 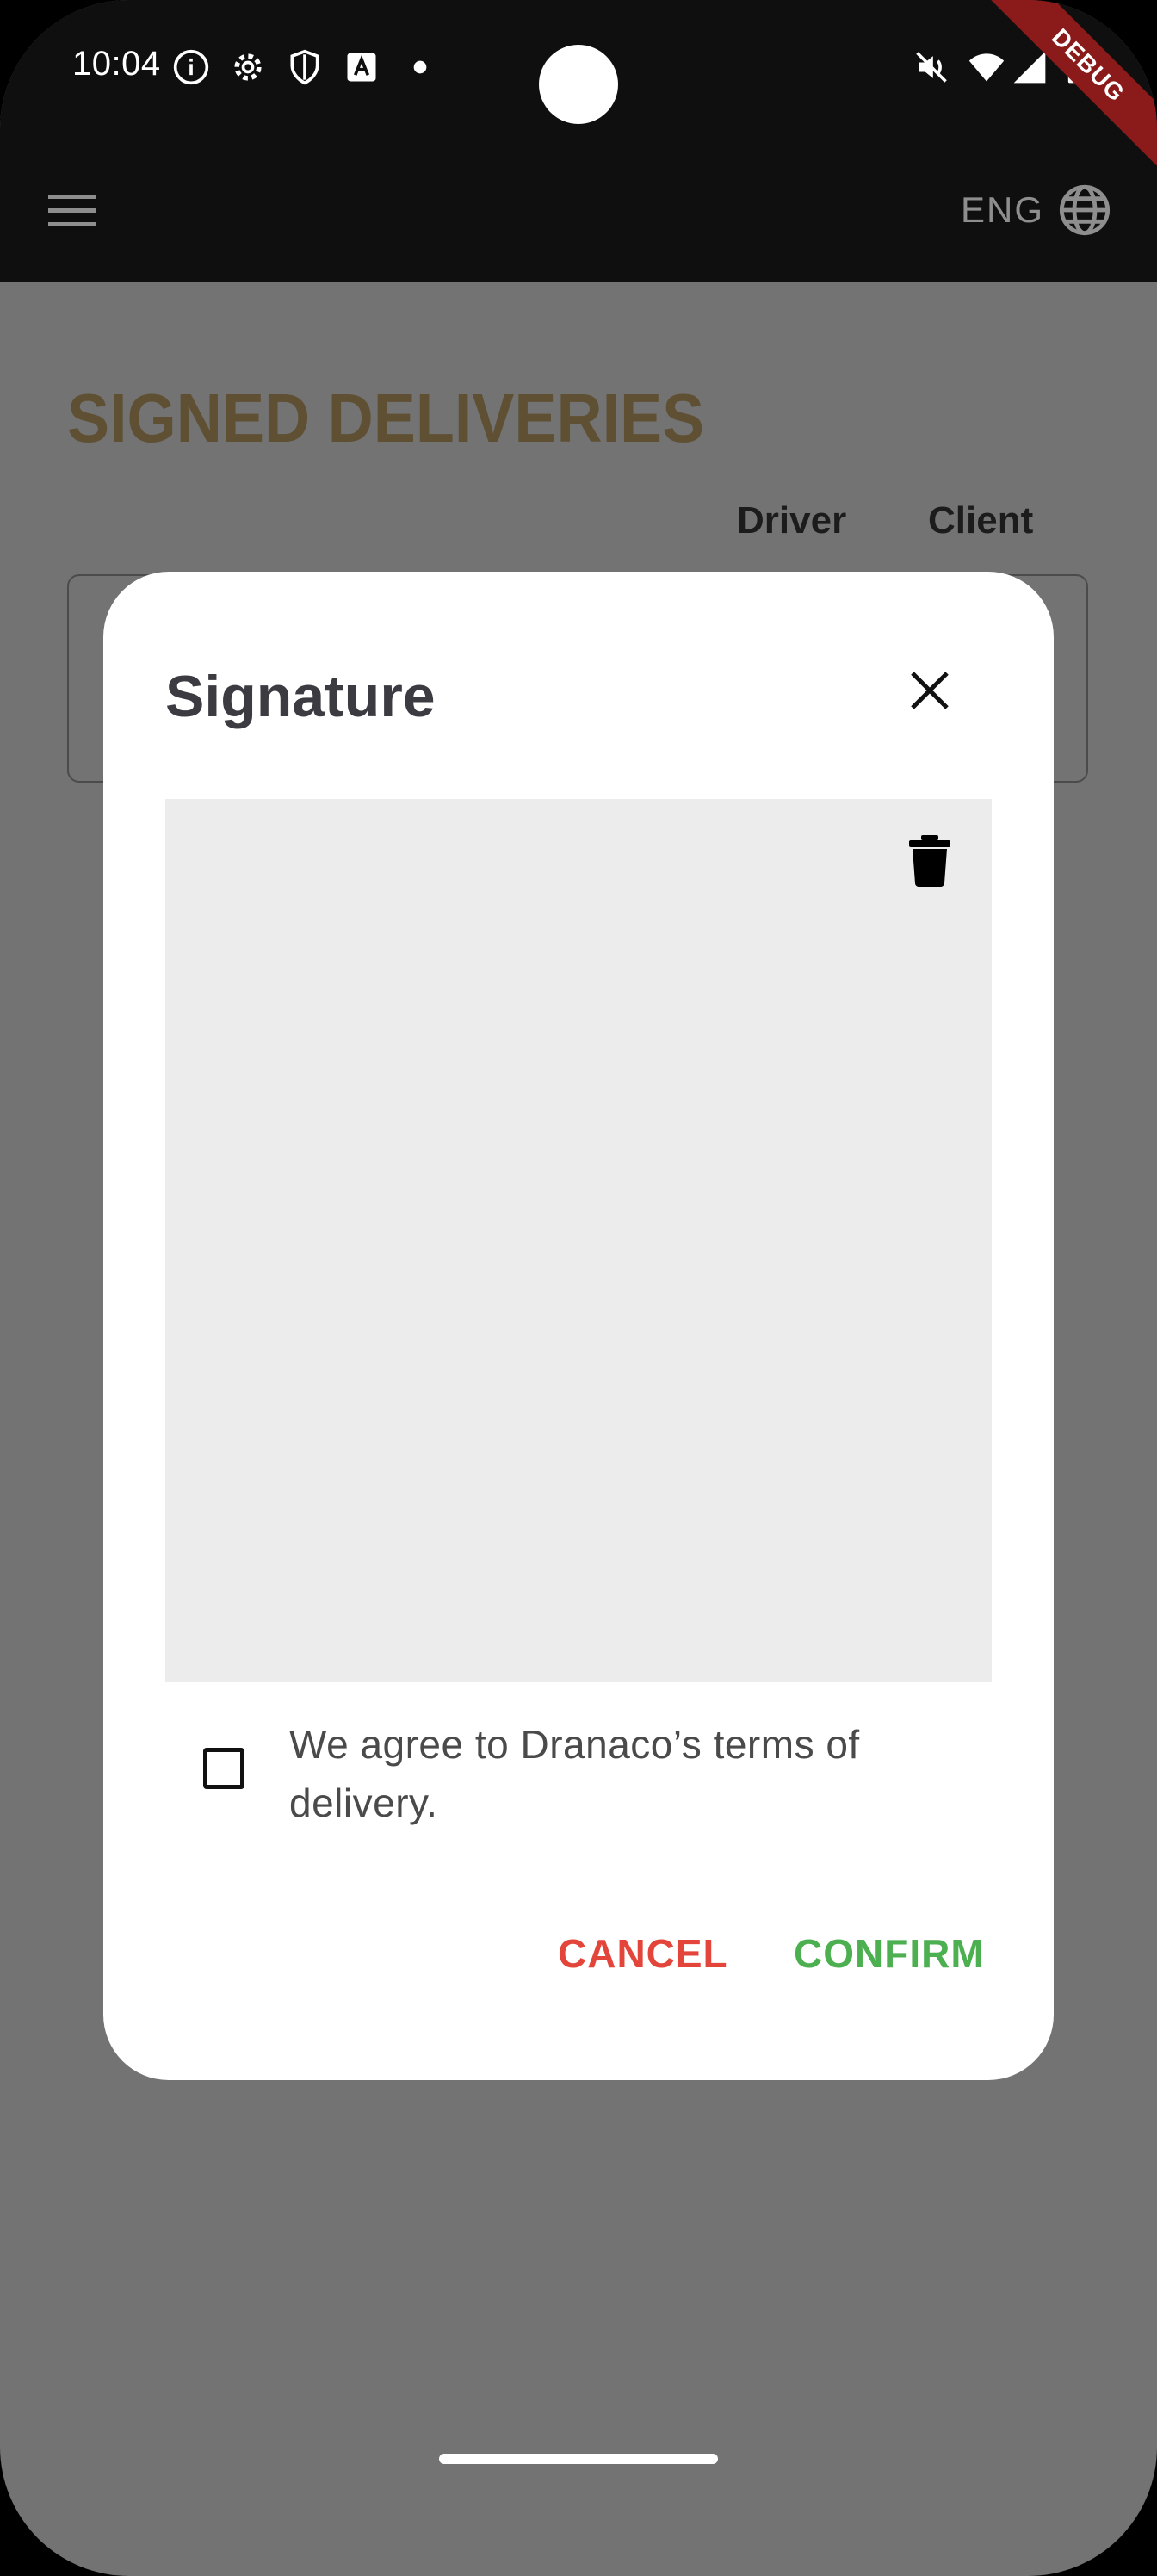 What do you see at coordinates (579, 141) in the screenshot?
I see `app-top-bar: 10:04 DEBUG ENG` at bounding box center [579, 141].